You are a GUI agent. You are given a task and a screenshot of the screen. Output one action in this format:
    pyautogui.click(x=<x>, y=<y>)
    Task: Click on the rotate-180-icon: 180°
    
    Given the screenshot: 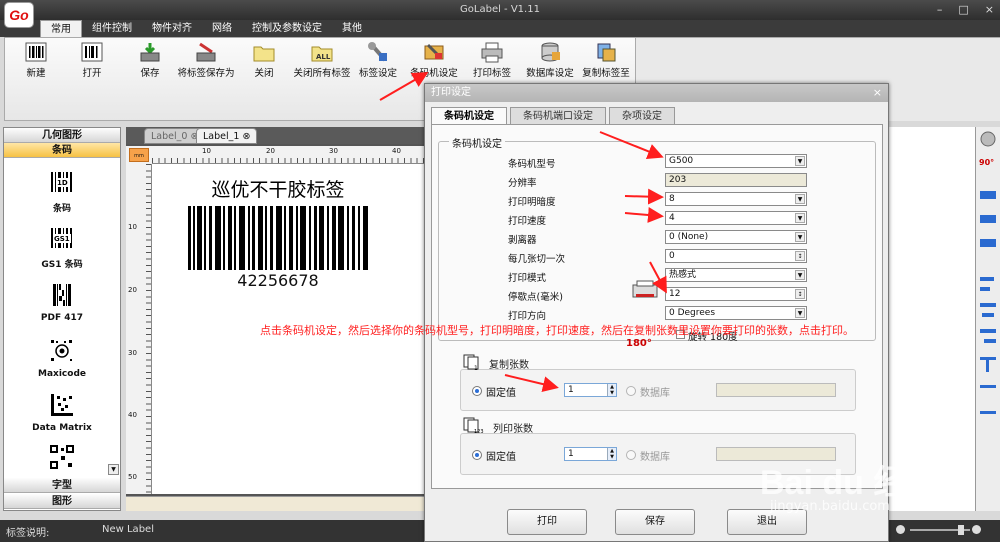 What is the action you would take?
    pyautogui.click(x=639, y=343)
    